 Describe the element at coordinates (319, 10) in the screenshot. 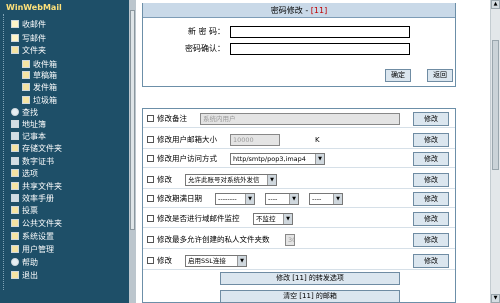

I see `password-user-num: [11]` at that location.